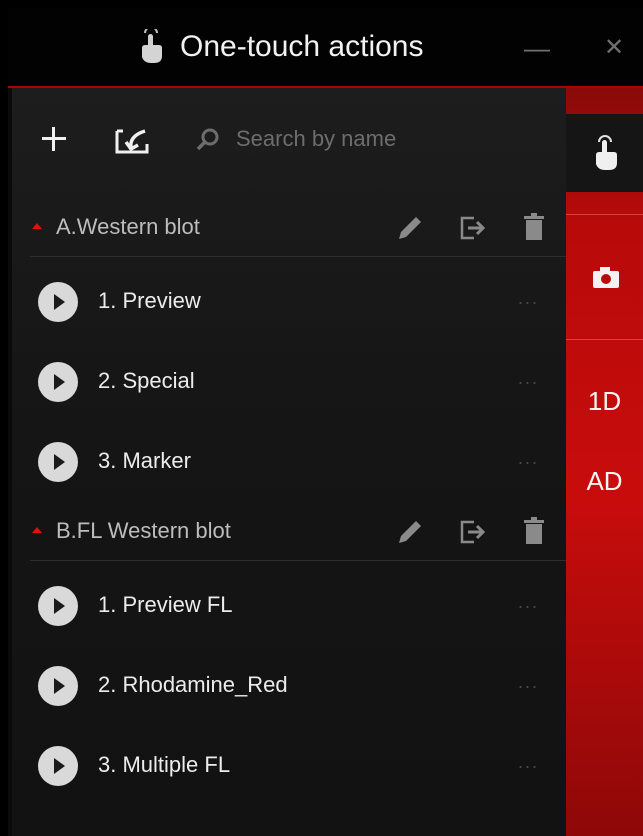 The width and height of the screenshot is (643, 836). What do you see at coordinates (149, 300) in the screenshot?
I see `action-label: 1. Preview` at bounding box center [149, 300].